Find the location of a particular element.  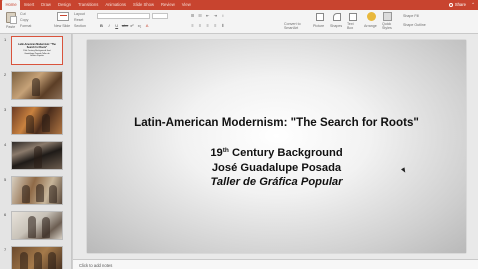

share-person-icon is located at coordinates (450, 5).